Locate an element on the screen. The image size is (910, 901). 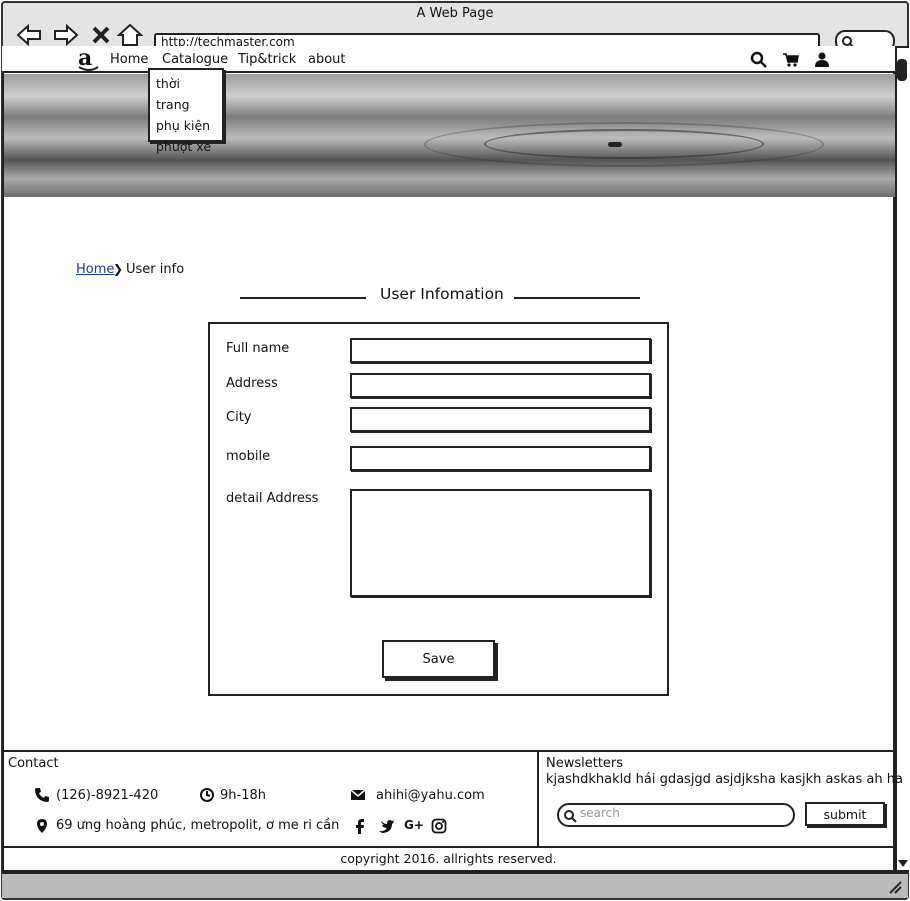
user-icon is located at coordinates (822, 60).